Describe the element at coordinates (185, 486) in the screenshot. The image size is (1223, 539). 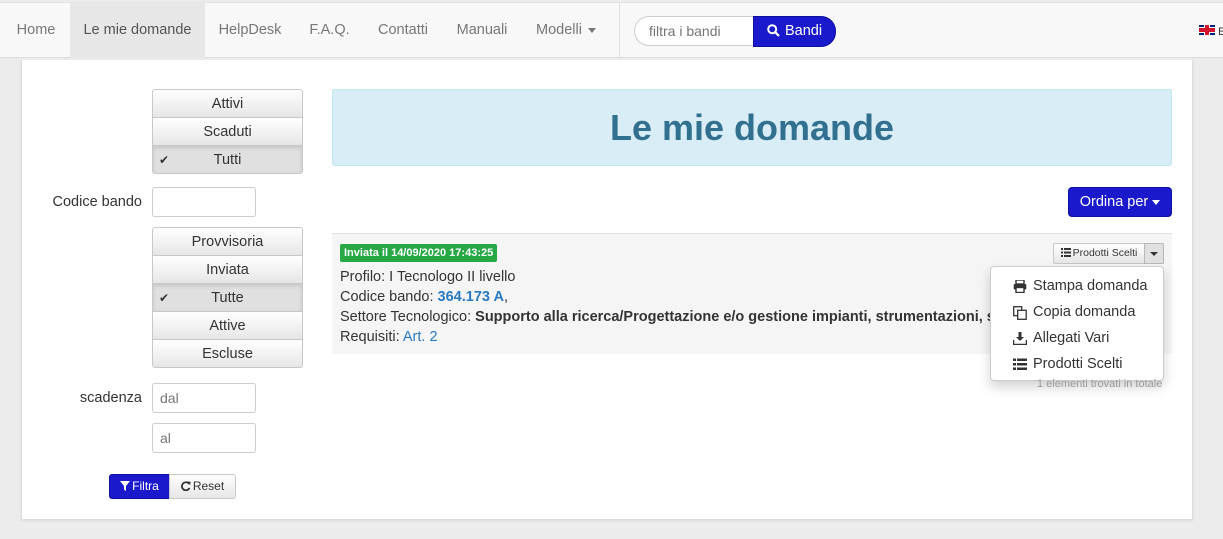
I see `refresh-icon` at that location.